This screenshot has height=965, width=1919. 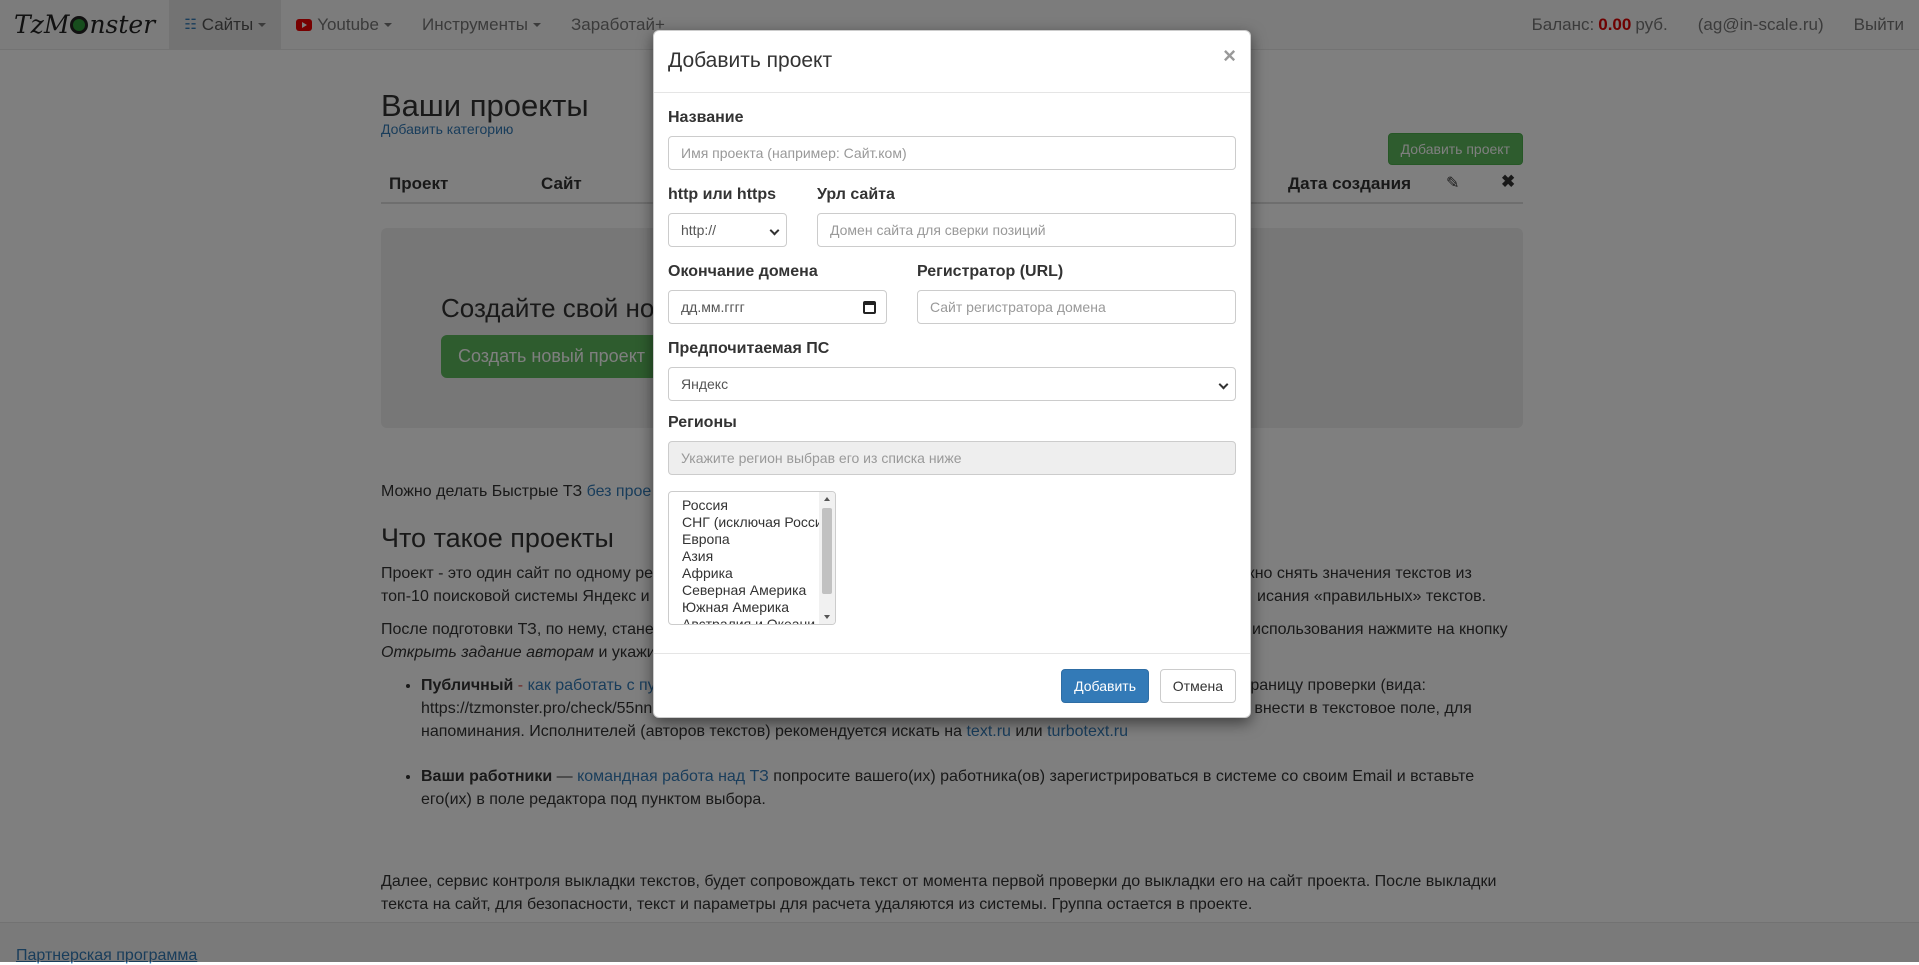 What do you see at coordinates (952, 458) in the screenshot?
I see `regions-input: Укажите регион выбрав его из списка ниже` at bounding box center [952, 458].